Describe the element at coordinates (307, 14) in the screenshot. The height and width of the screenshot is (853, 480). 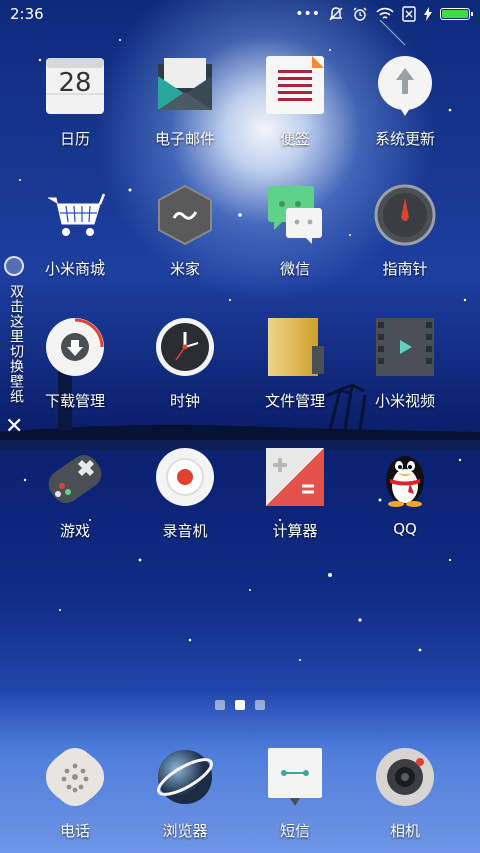
I see `more-dots-icon: •••` at that location.